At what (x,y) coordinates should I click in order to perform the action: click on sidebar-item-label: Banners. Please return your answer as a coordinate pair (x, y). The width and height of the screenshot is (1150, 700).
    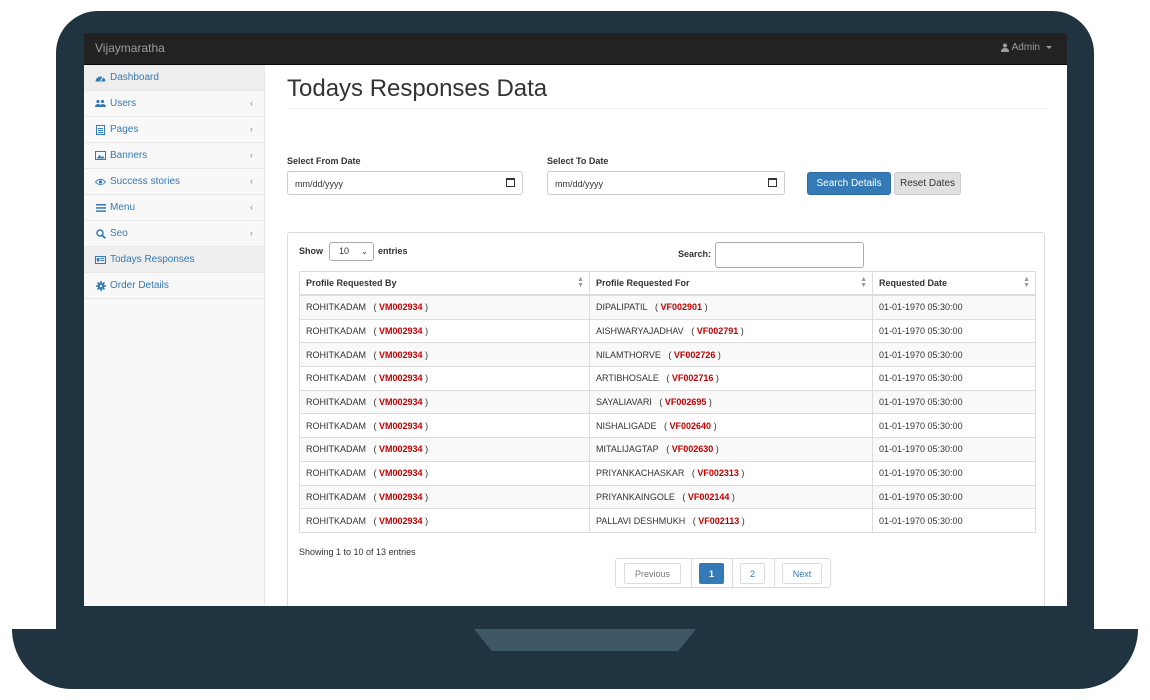
    Looking at the image, I should click on (129, 155).